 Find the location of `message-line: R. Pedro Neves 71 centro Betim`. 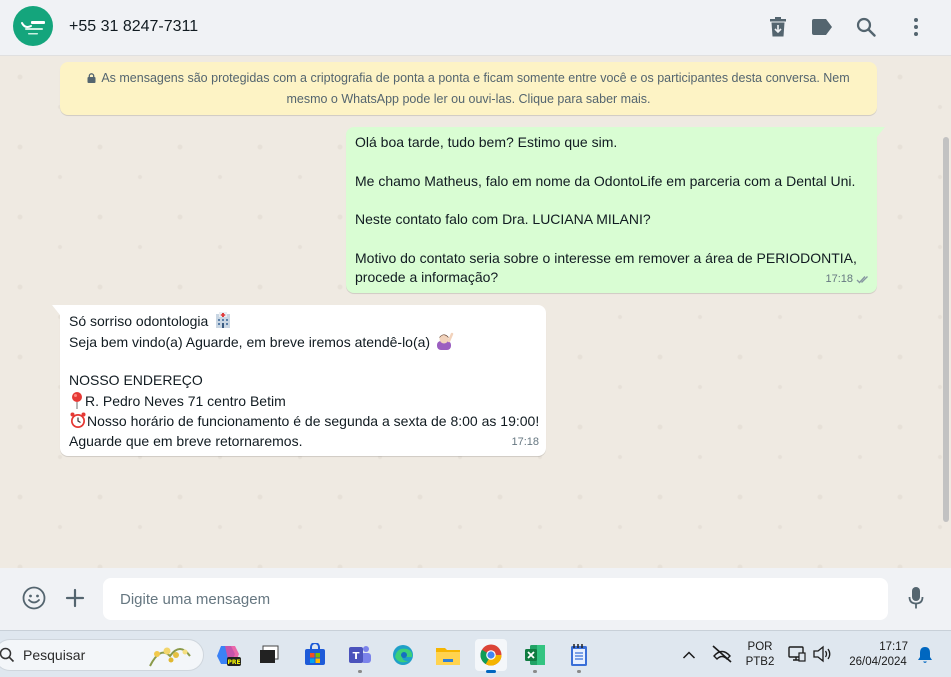

message-line: R. Pedro Neves 71 centro Betim is located at coordinates (185, 400).